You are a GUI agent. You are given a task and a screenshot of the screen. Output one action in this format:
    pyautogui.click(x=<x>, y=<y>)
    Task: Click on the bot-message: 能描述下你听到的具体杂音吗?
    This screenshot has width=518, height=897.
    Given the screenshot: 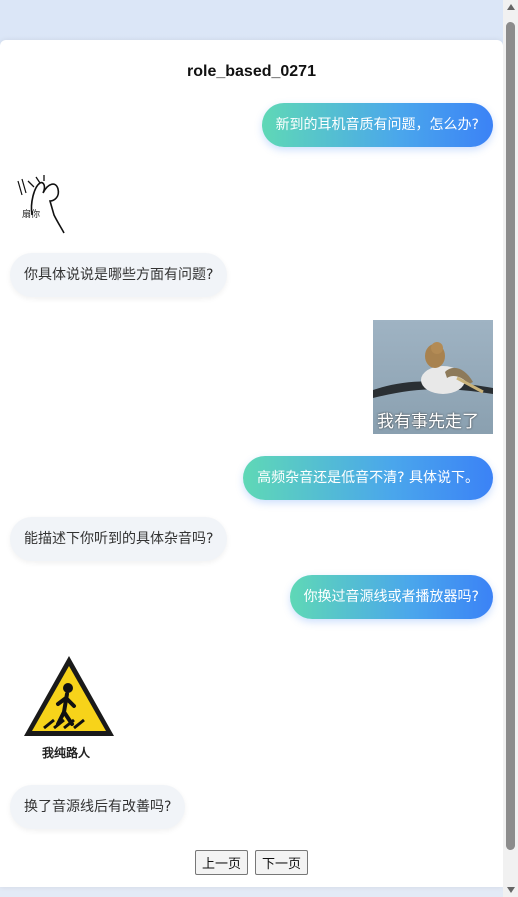 What is the action you would take?
    pyautogui.click(x=119, y=539)
    